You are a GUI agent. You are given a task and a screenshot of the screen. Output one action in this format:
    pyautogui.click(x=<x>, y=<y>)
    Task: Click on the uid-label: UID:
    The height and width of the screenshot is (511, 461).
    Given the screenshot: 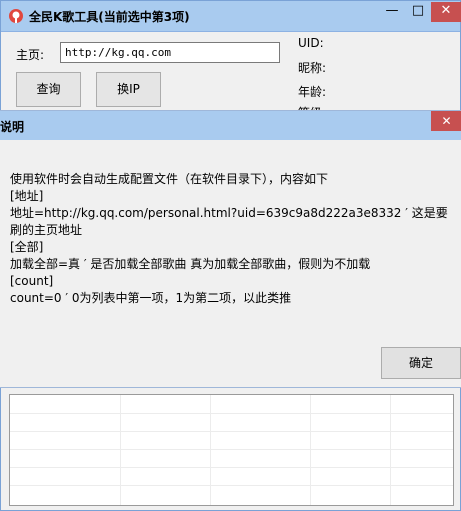 What is the action you would take?
    pyautogui.click(x=311, y=43)
    